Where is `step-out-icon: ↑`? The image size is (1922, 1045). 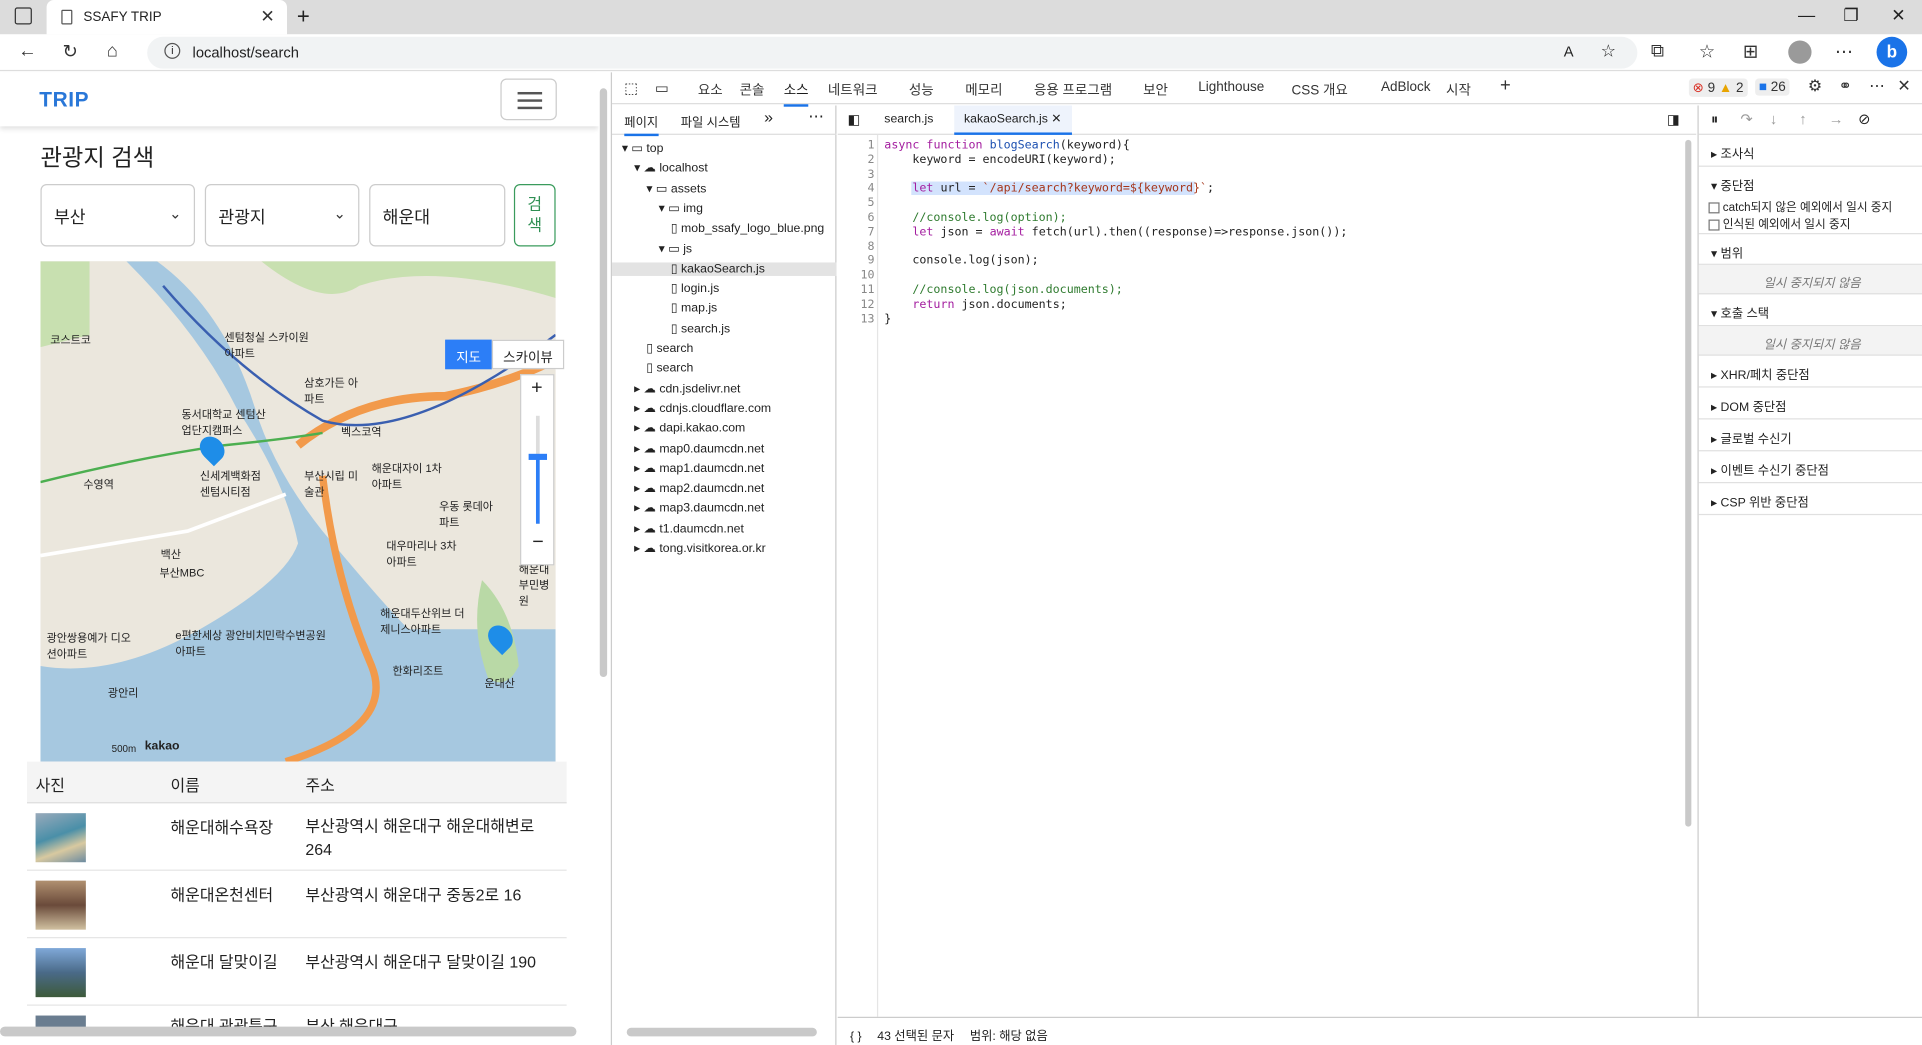
step-out-icon: ↑ is located at coordinates (1802, 118).